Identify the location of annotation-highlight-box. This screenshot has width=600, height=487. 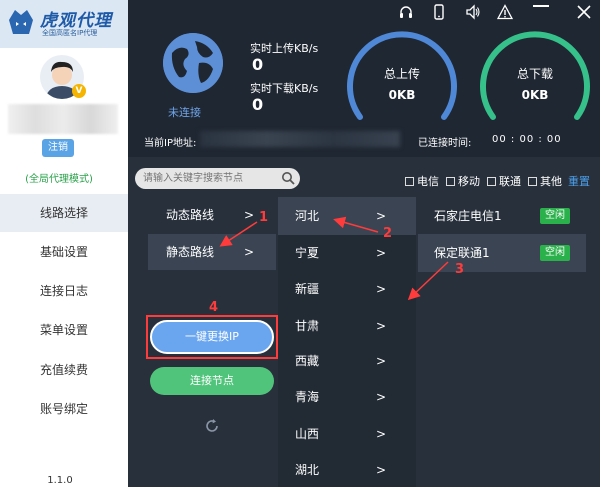
(212, 337).